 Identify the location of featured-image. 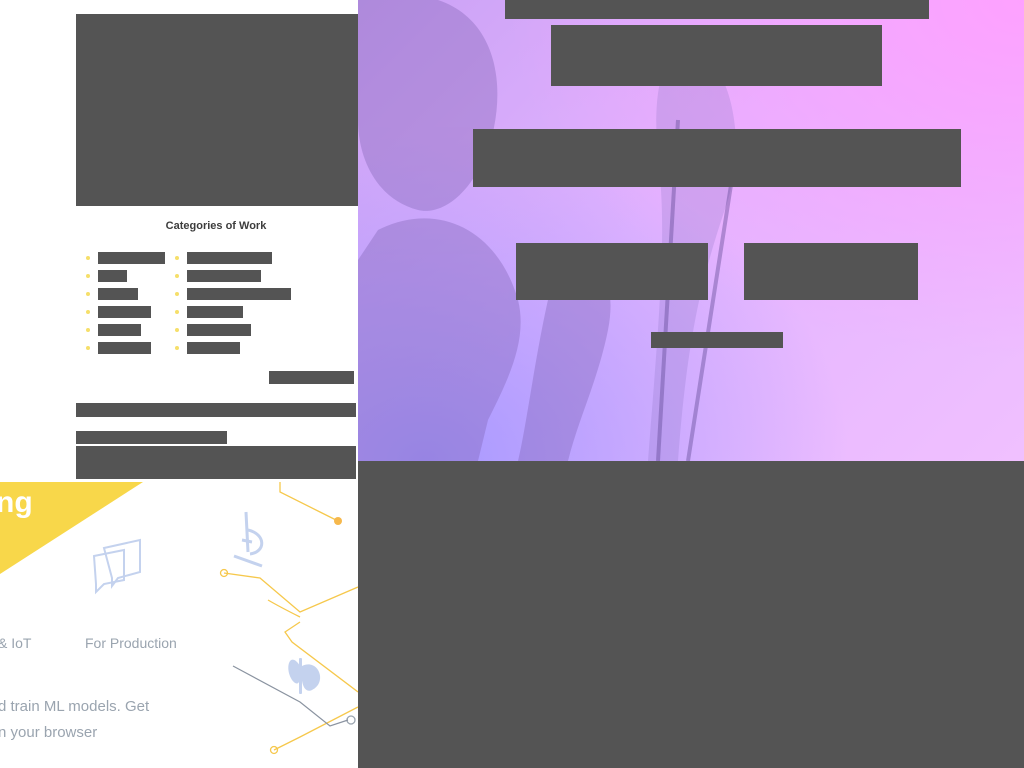
(217, 110).